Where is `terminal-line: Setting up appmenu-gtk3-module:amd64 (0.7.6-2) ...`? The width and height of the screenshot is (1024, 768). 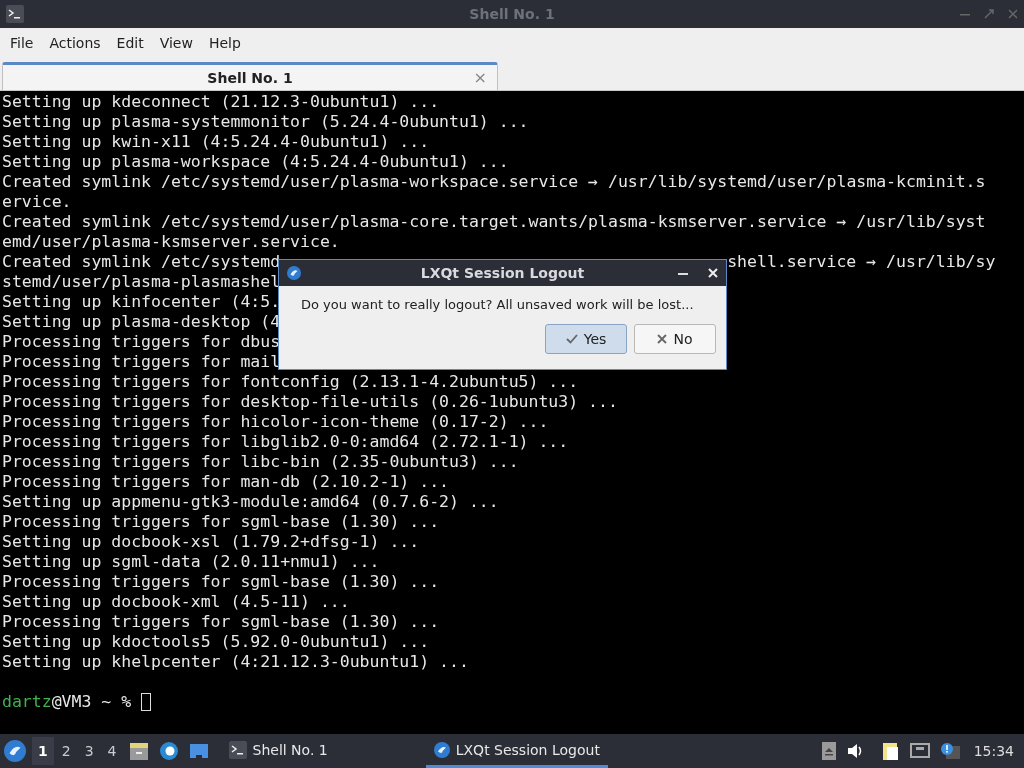 terminal-line: Setting up appmenu-gtk3-module:amd64 (0.7.6-2) ... is located at coordinates (250, 502).